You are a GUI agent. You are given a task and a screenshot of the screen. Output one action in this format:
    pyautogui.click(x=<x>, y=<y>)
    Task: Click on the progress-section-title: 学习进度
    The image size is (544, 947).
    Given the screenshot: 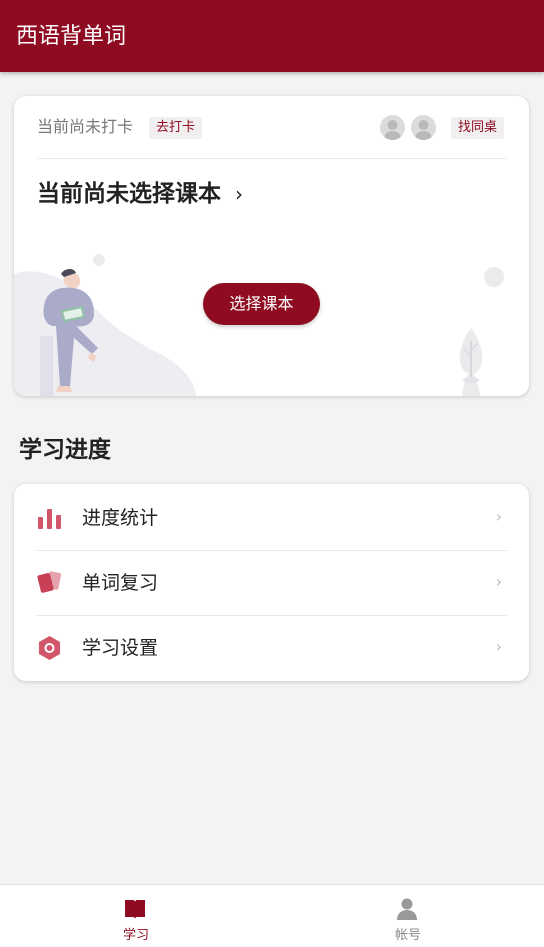 What is the action you would take?
    pyautogui.click(x=65, y=450)
    